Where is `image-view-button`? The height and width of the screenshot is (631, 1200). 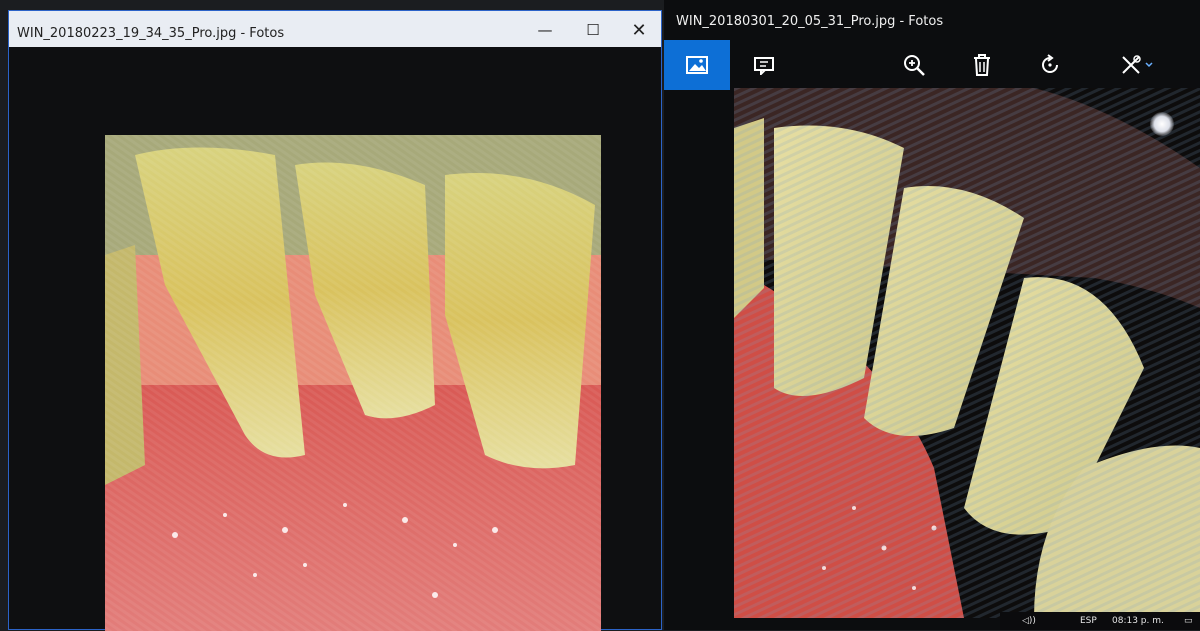 image-view-button is located at coordinates (697, 65).